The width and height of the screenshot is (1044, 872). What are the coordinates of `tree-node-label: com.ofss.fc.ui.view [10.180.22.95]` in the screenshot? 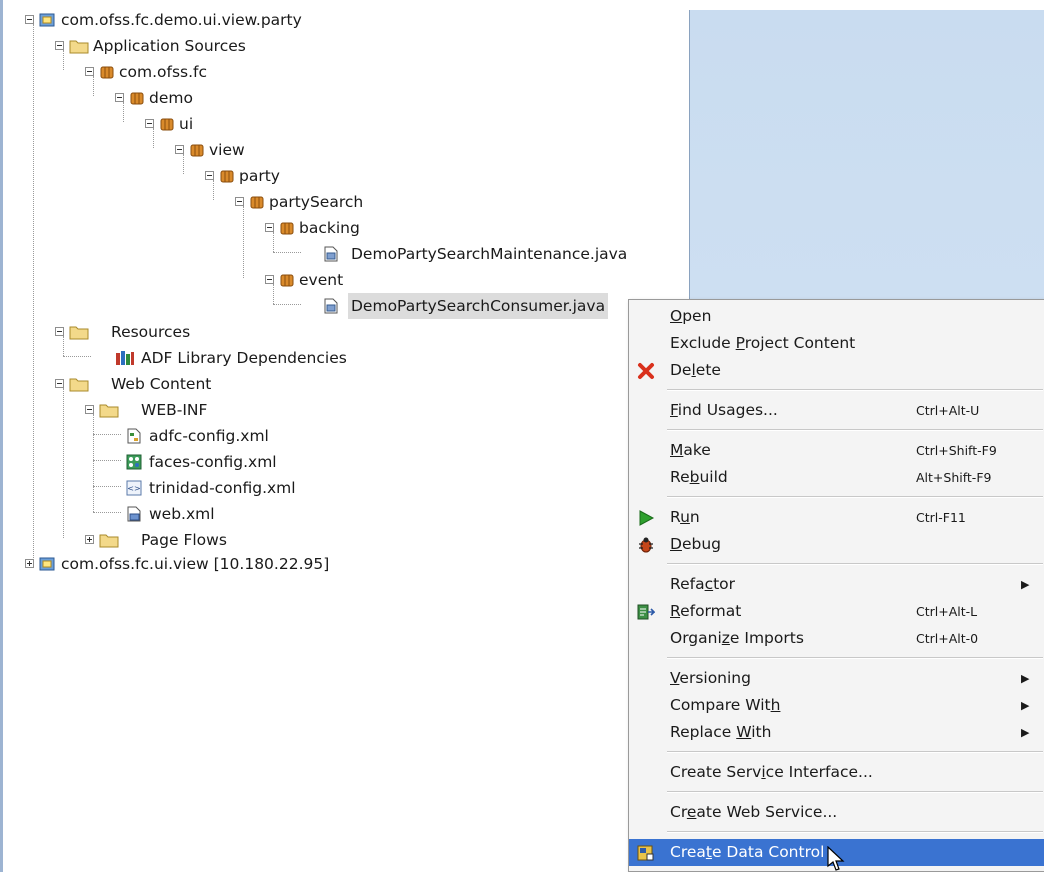 It's located at (195, 564).